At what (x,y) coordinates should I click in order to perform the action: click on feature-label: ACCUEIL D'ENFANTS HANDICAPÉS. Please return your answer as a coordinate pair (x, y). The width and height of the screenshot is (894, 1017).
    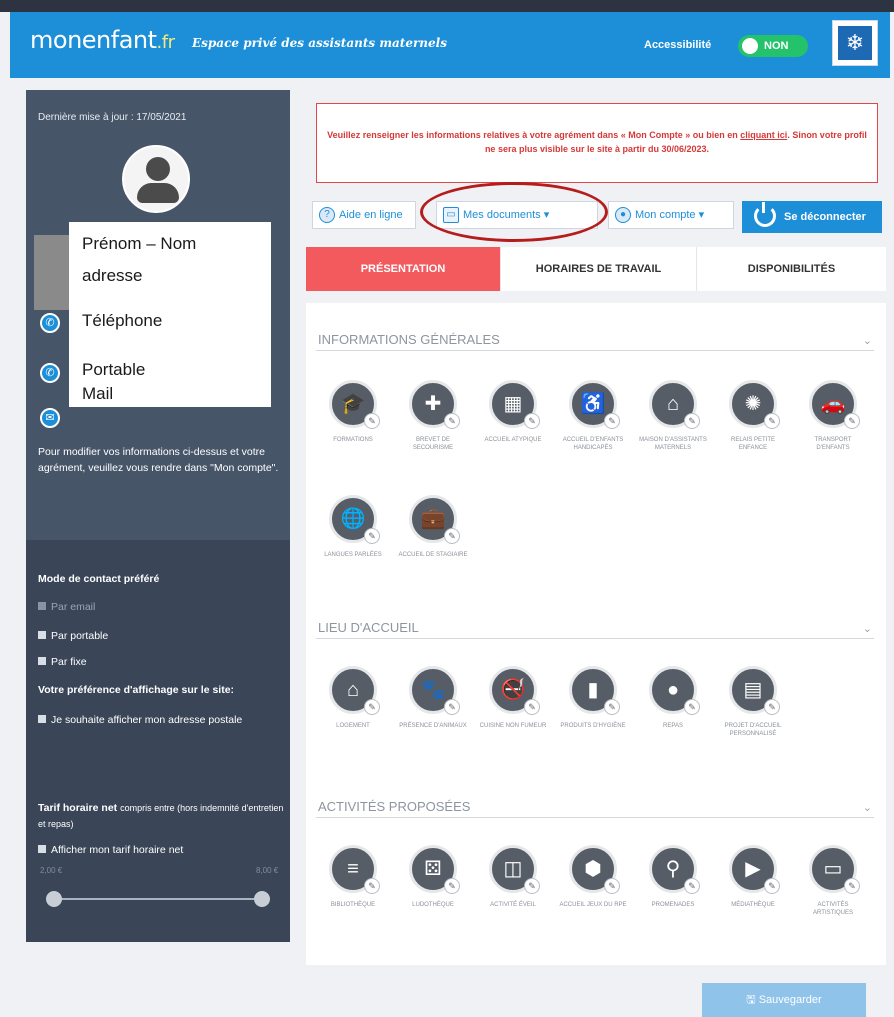
    Looking at the image, I should click on (593, 444).